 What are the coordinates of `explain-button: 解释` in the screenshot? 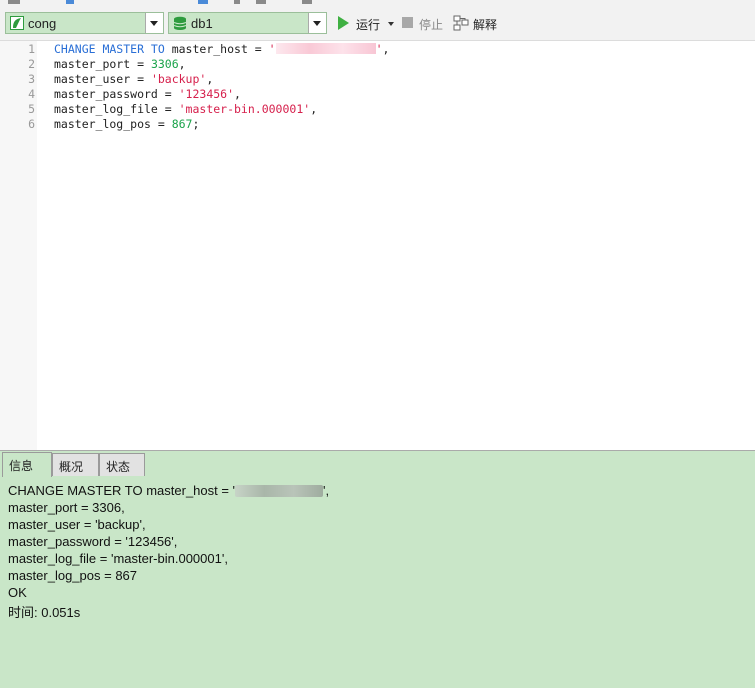 It's located at (477, 24).